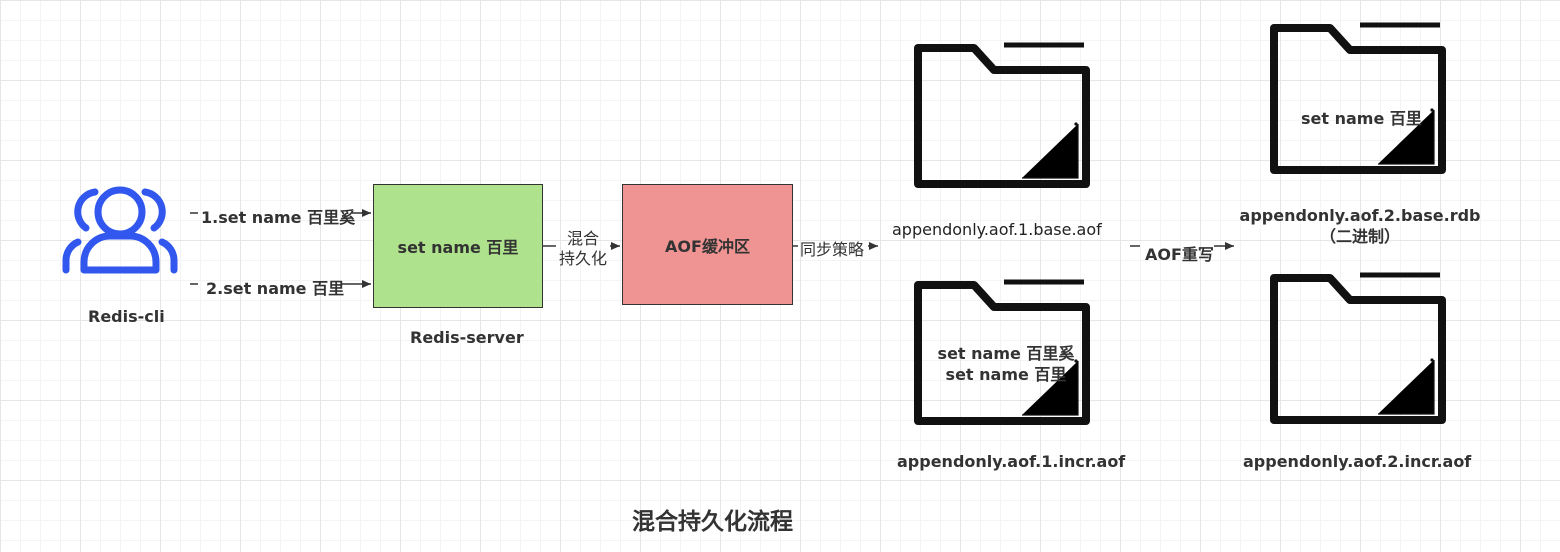  What do you see at coordinates (997, 229) in the screenshot?
I see `base-aof-label: appendonly.aof.1.base.aof` at bounding box center [997, 229].